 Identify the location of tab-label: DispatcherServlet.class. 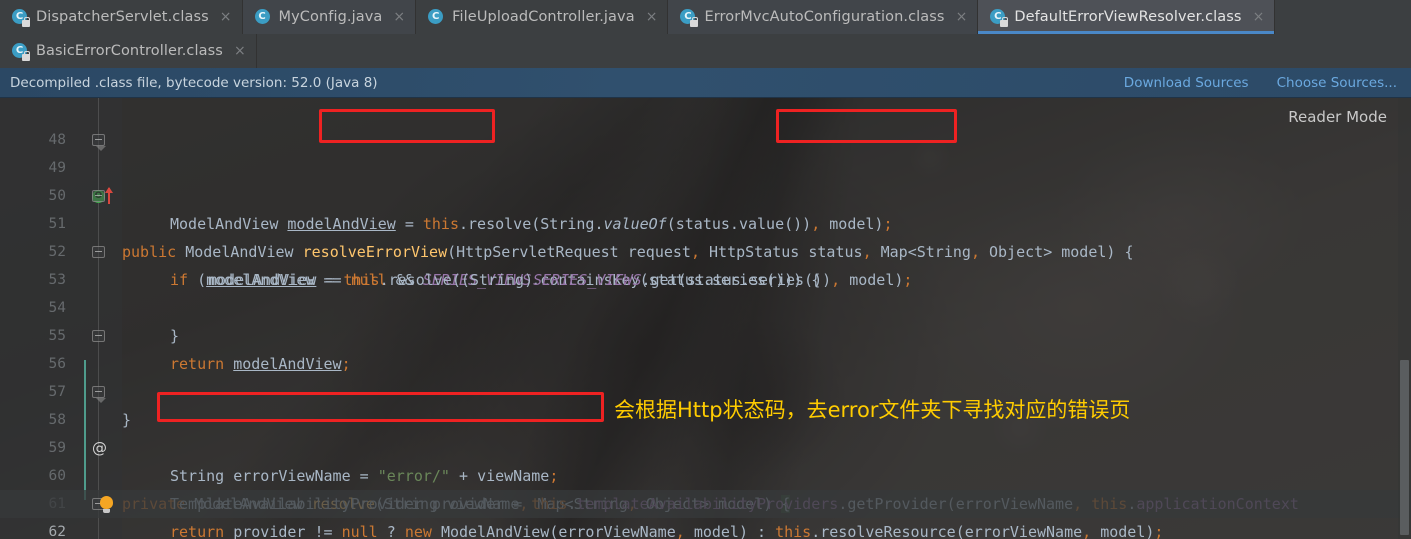
(122, 17).